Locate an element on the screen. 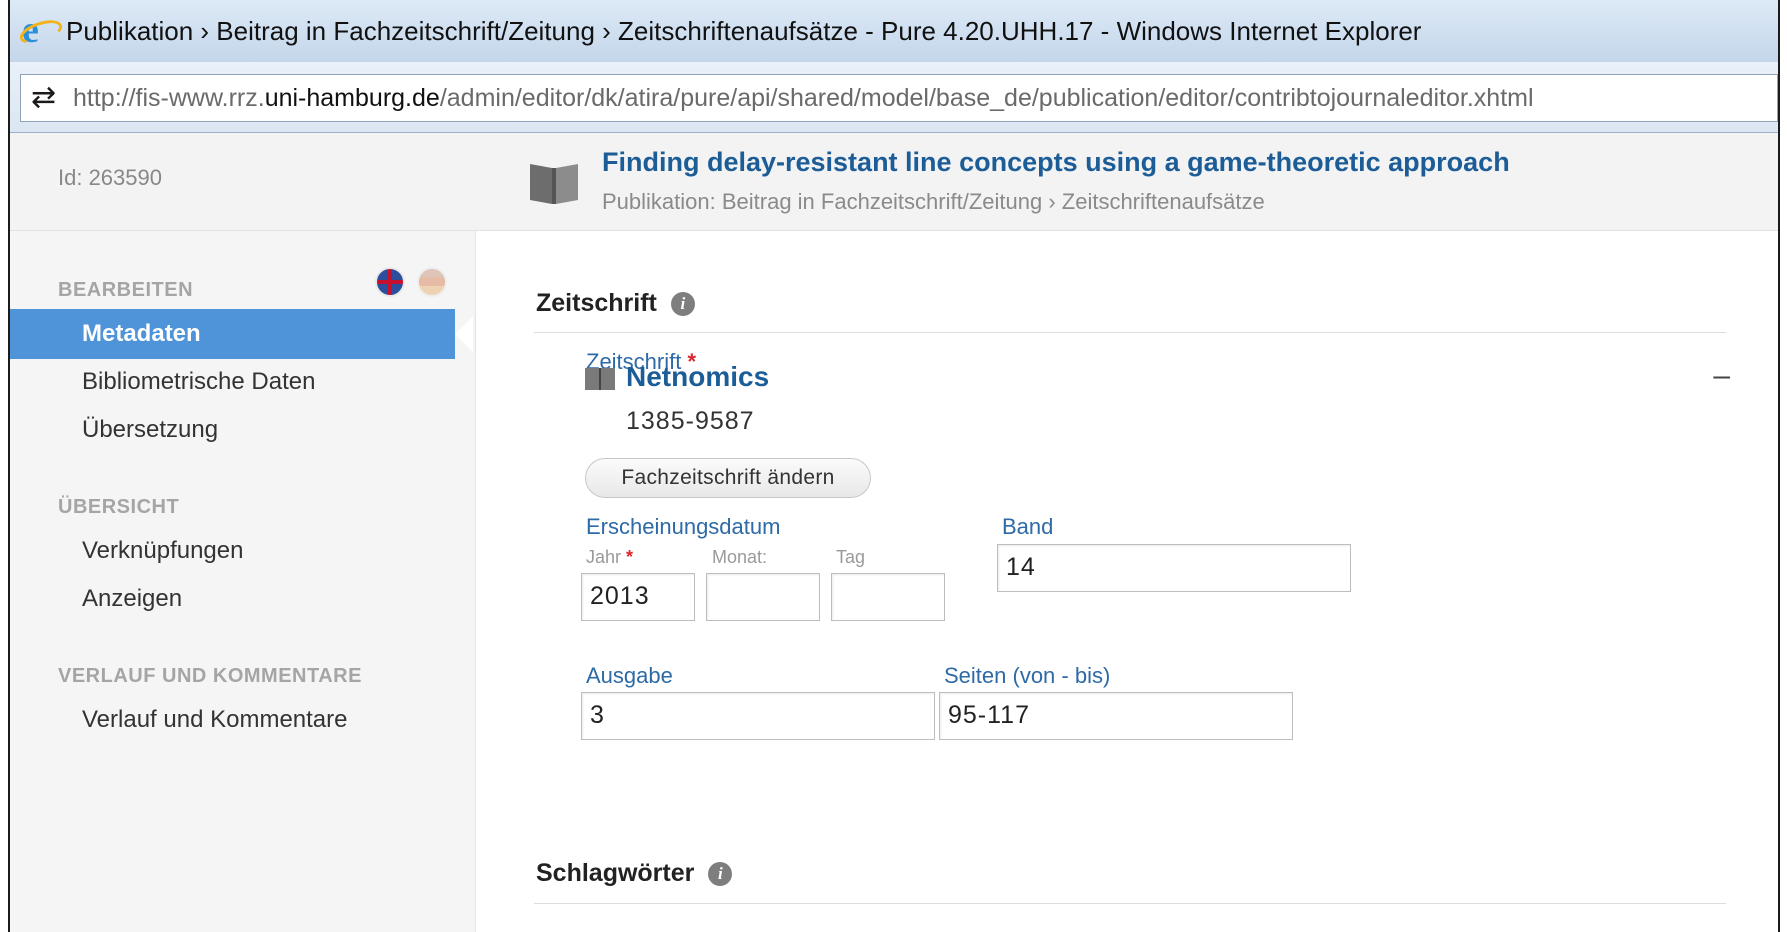 The image size is (1787, 932). keywords-section-heading: Schlagwörter i is located at coordinates (634, 873).